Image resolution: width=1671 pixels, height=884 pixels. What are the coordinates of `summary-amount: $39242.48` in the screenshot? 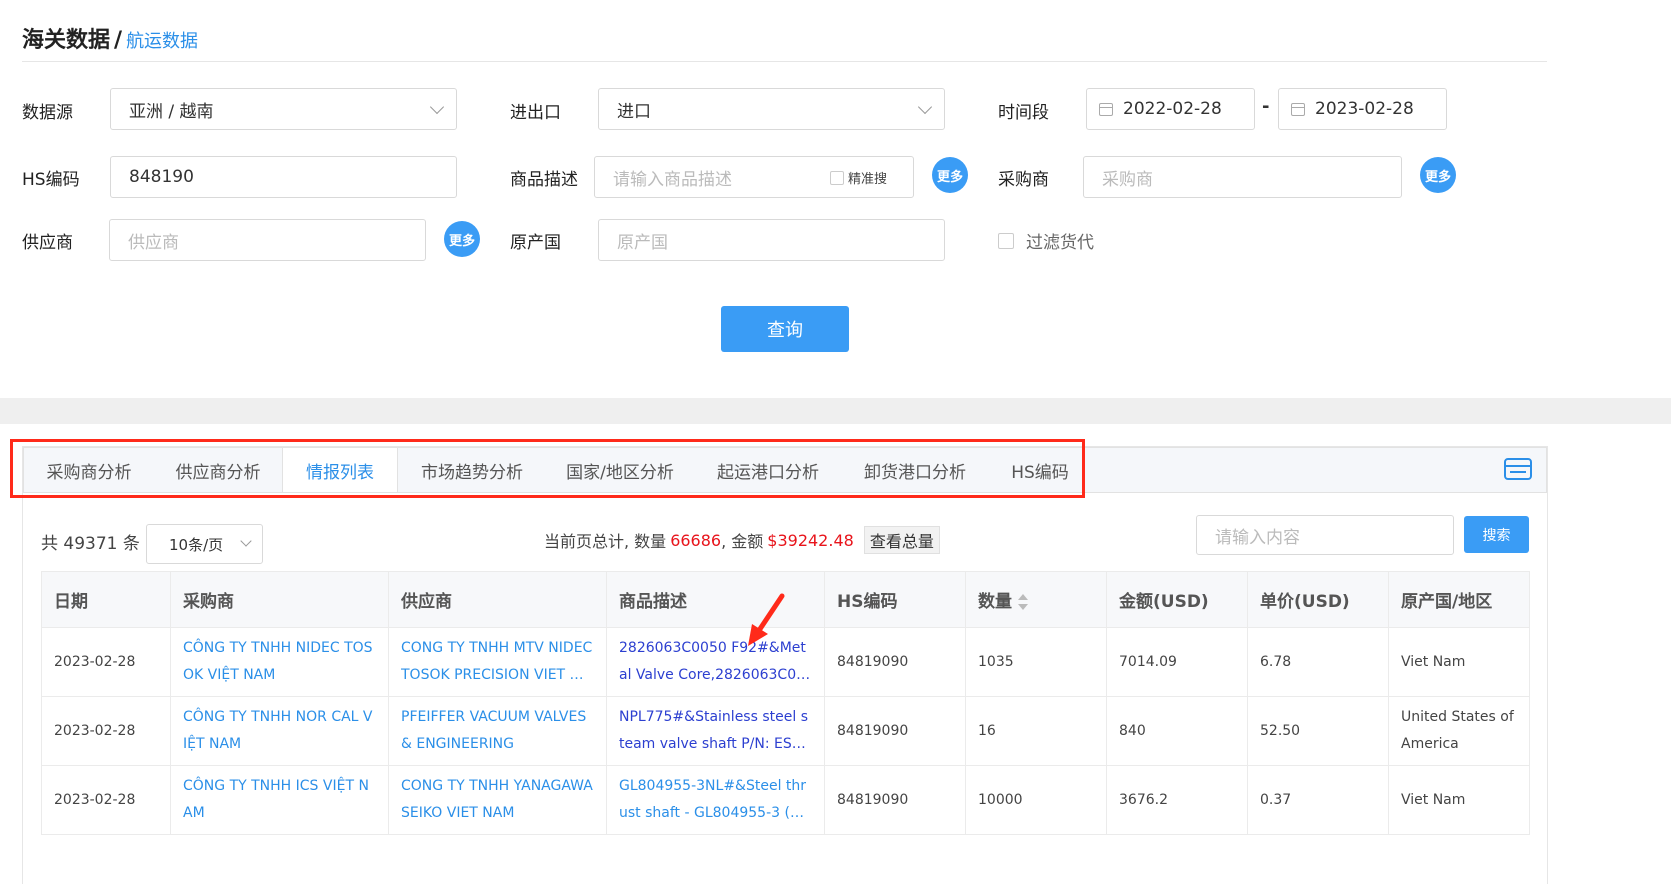 It's located at (810, 540).